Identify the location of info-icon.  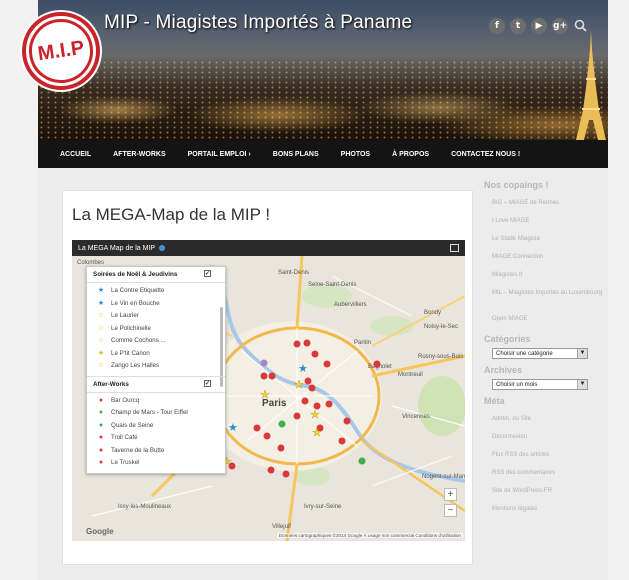
(162, 248).